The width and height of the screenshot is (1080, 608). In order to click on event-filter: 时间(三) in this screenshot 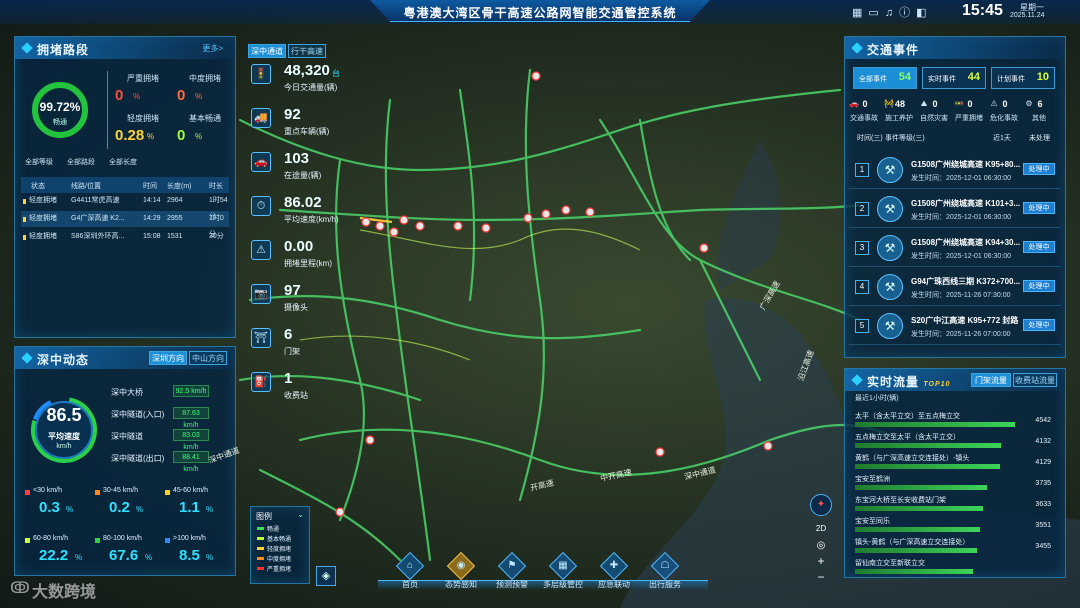, I will do `click(870, 138)`.